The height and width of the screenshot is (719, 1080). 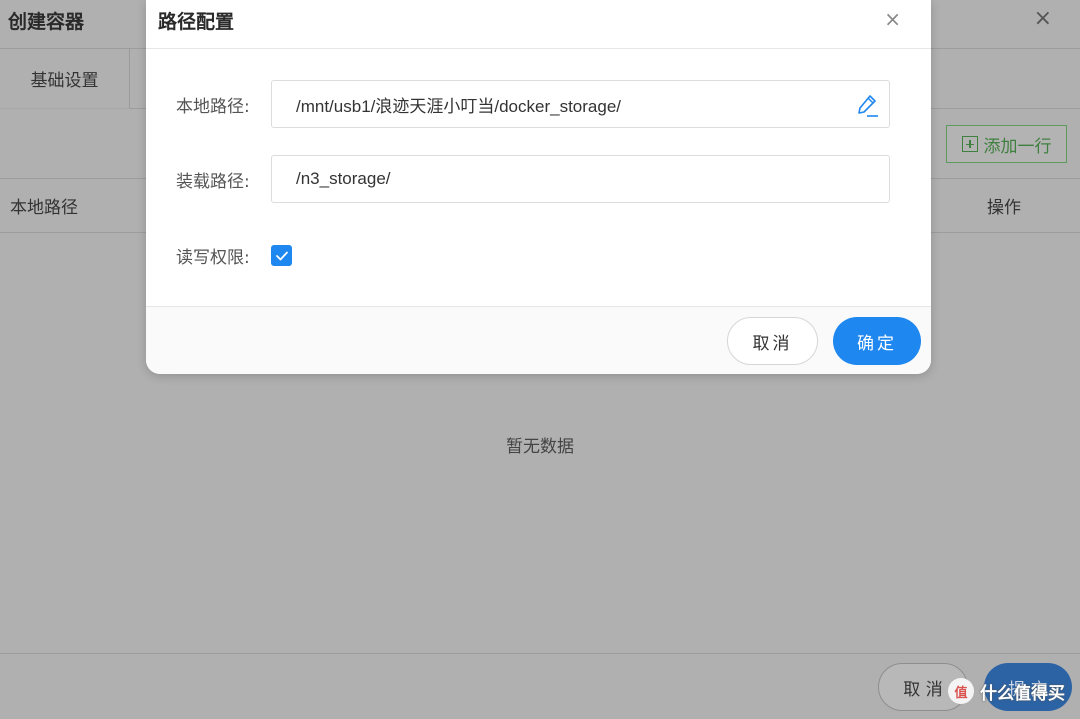 What do you see at coordinates (459, 106) in the screenshot?
I see `local-path-value: /mnt/usb1/浪迹天涯小叮当/docker_storage/` at bounding box center [459, 106].